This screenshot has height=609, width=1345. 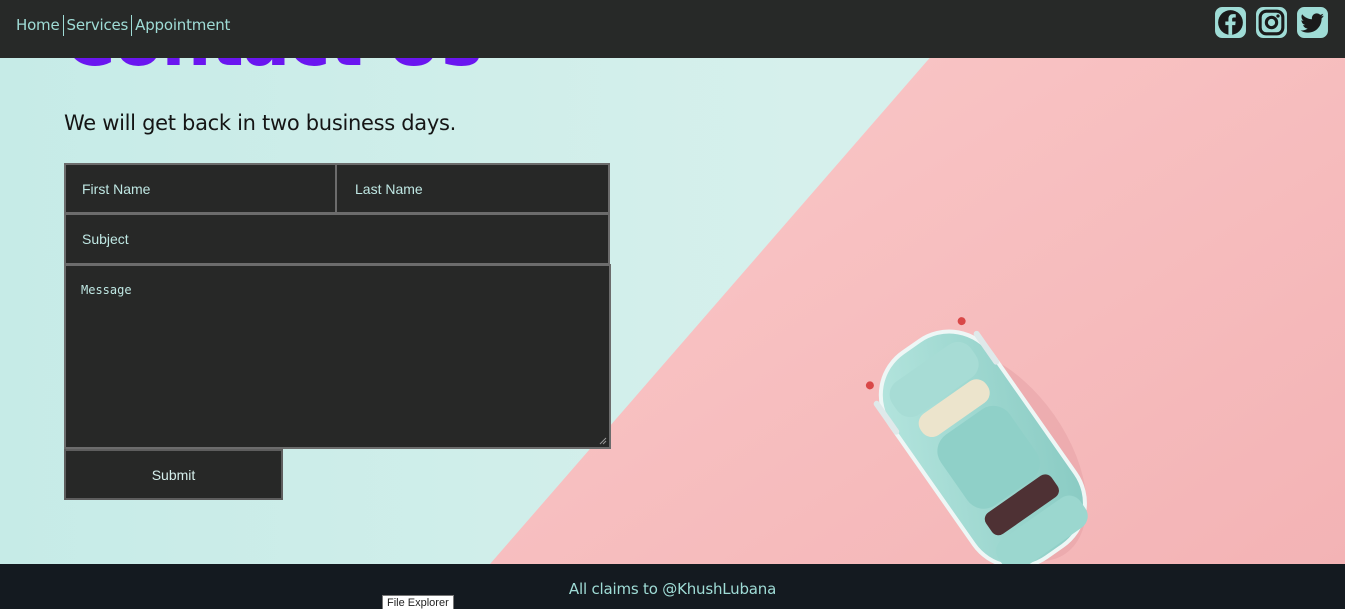 I want to click on nav-links: Home Services Appointment, so click(x=124, y=25).